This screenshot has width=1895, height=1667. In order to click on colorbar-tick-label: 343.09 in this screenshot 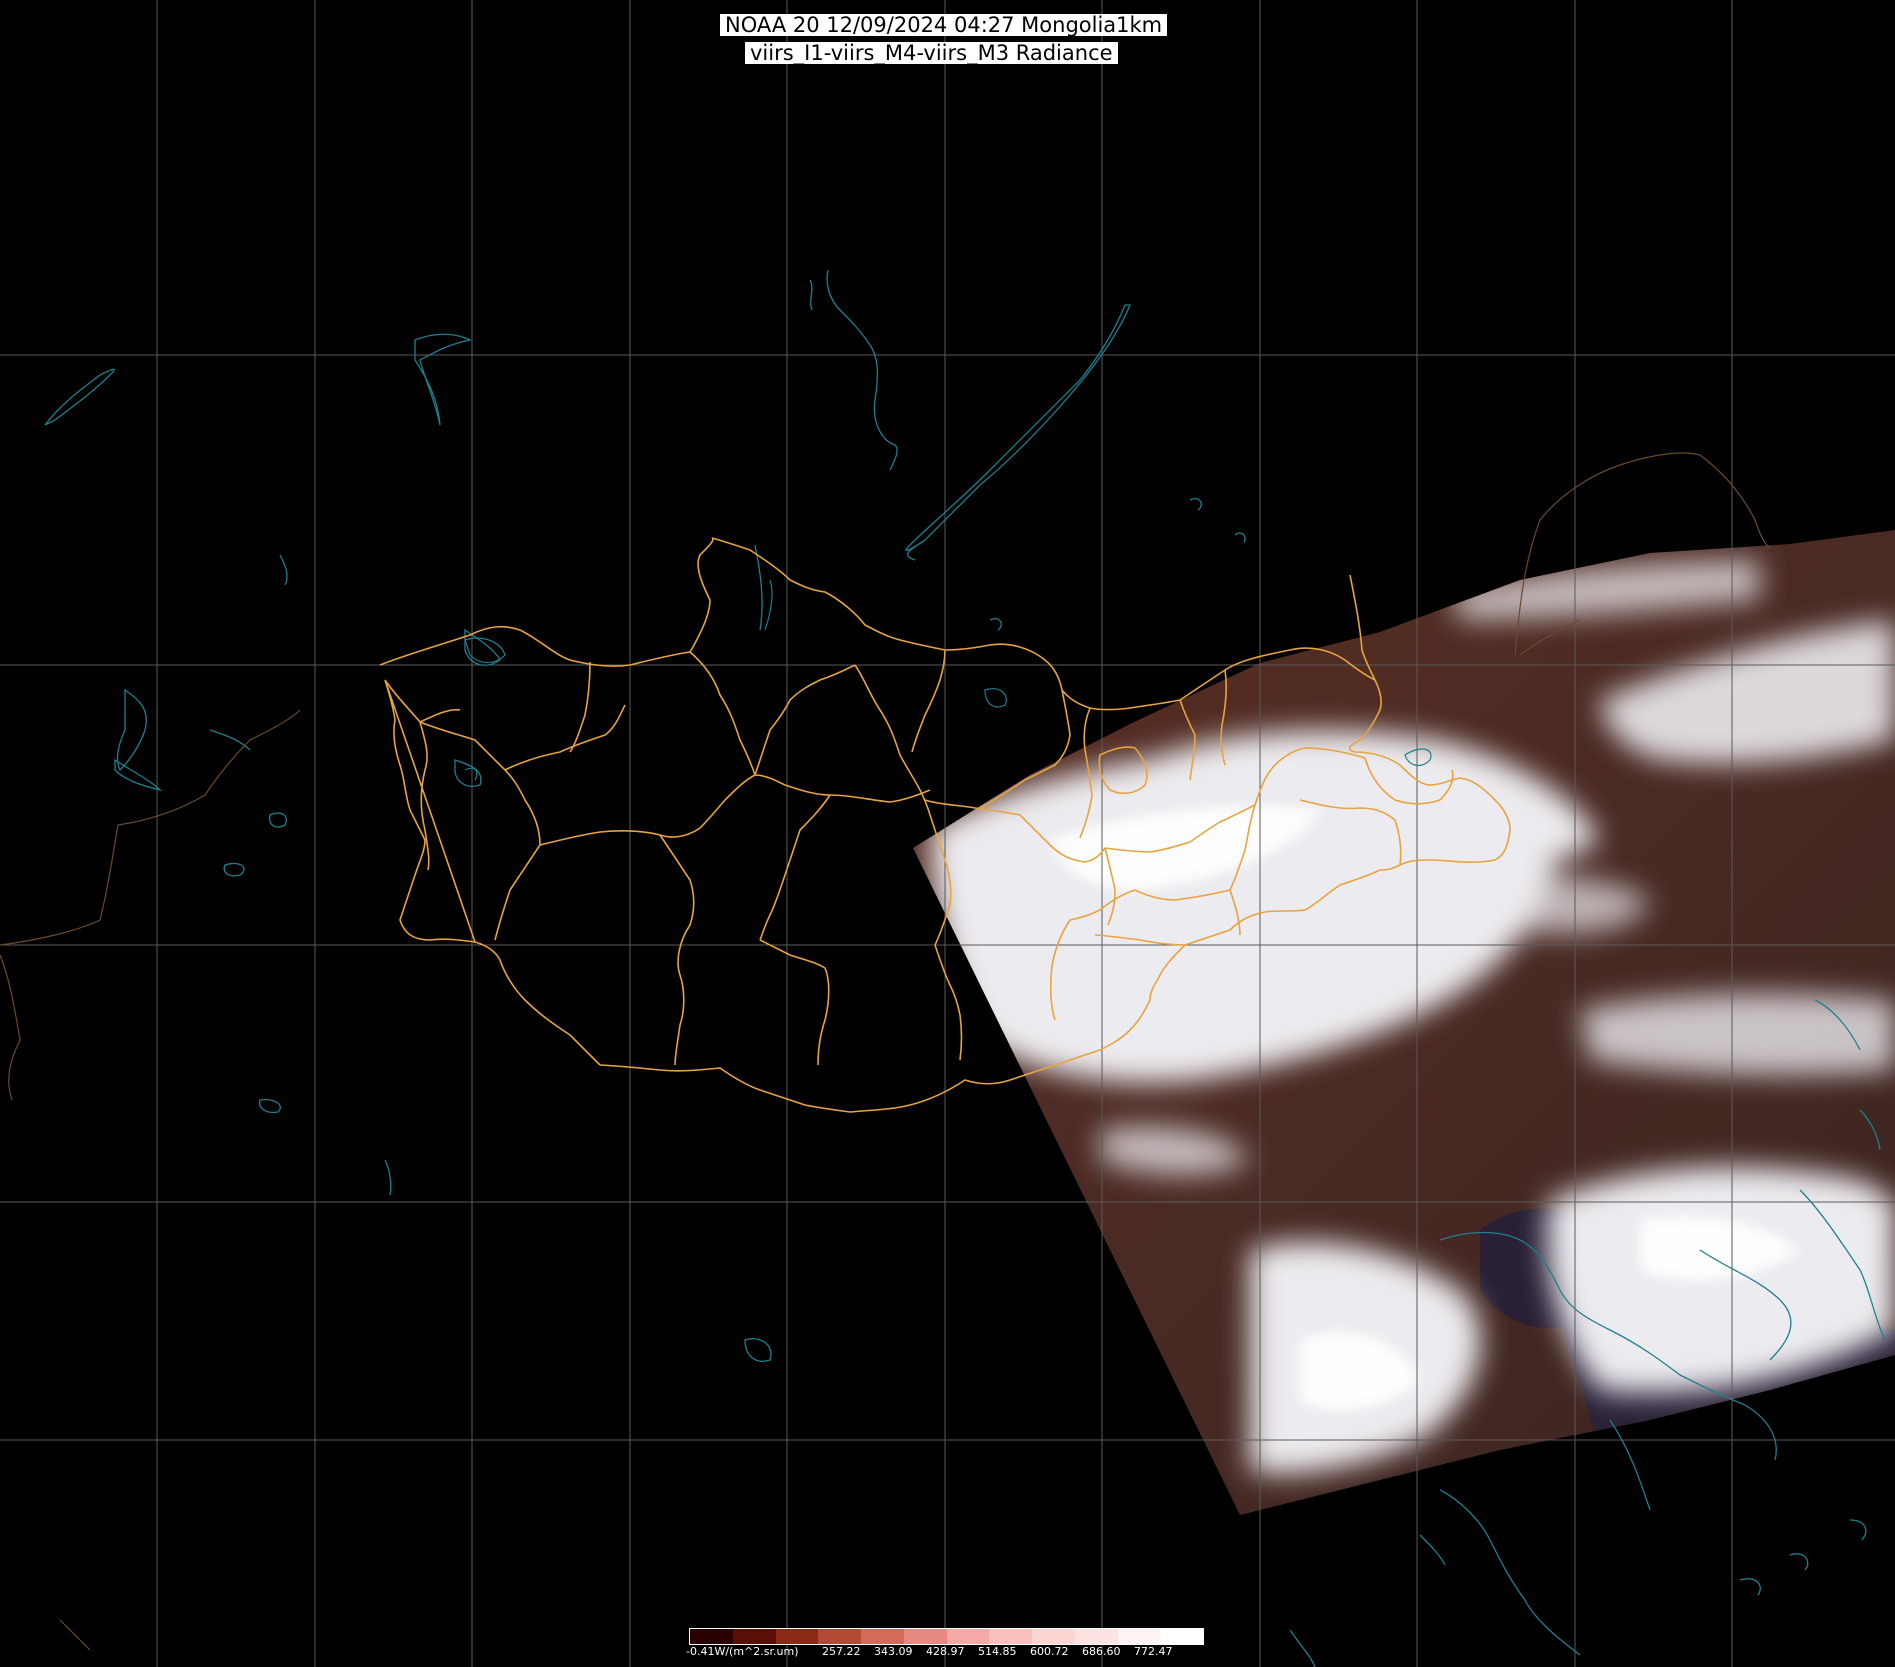, I will do `click(893, 1651)`.